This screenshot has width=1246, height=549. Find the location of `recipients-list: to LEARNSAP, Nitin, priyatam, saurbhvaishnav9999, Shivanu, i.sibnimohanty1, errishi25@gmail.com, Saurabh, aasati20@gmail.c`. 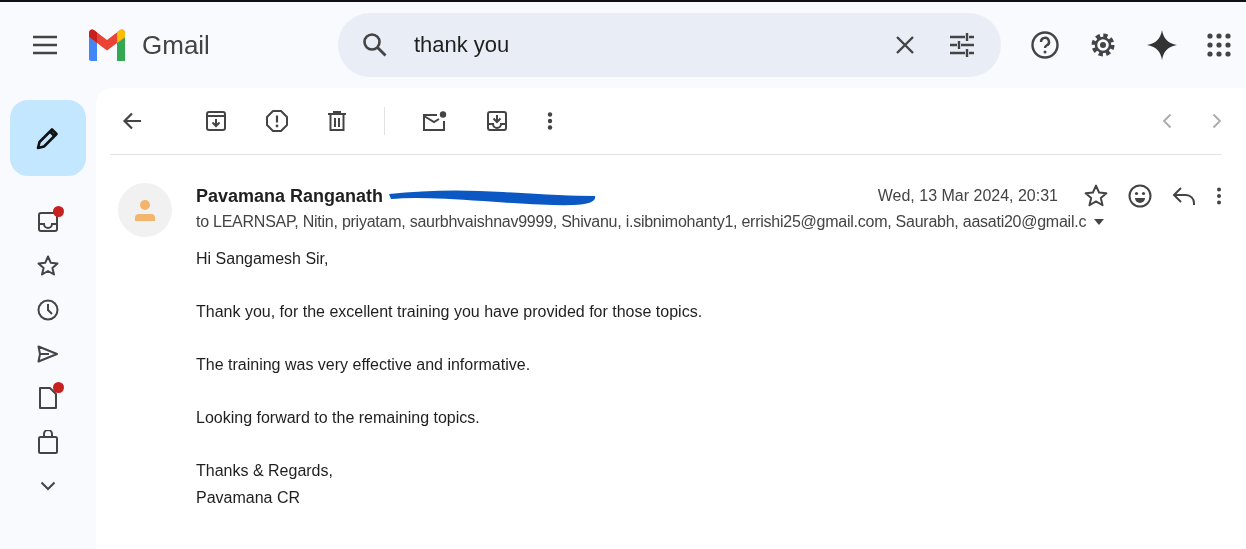

recipients-list: to LEARNSAP, Nitin, priyatam, saurbhvaishnav9999, Shivanu, i.sibnimohanty1, errishi25@gmail.com, Saurabh, aasati20@gmail.c is located at coordinates (641, 222).